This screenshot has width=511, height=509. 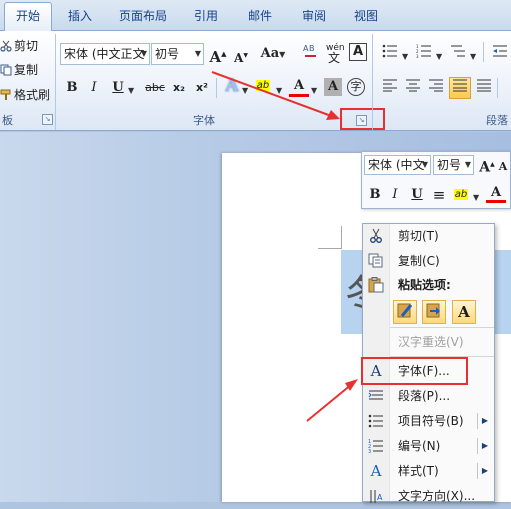 I want to click on arrow-line-to-launcher, so click(x=273, y=94).